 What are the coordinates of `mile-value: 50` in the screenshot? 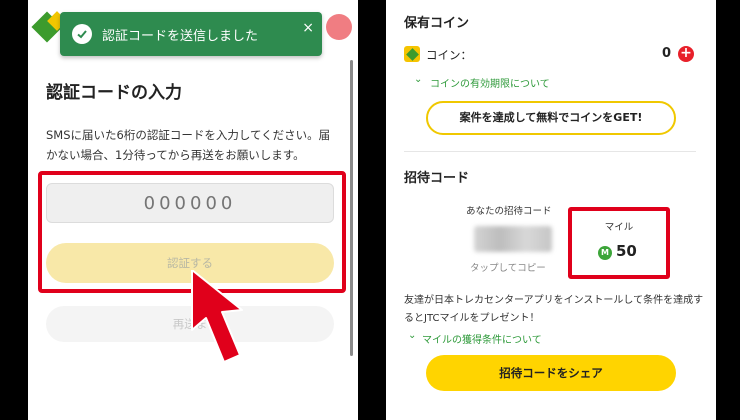 It's located at (626, 251).